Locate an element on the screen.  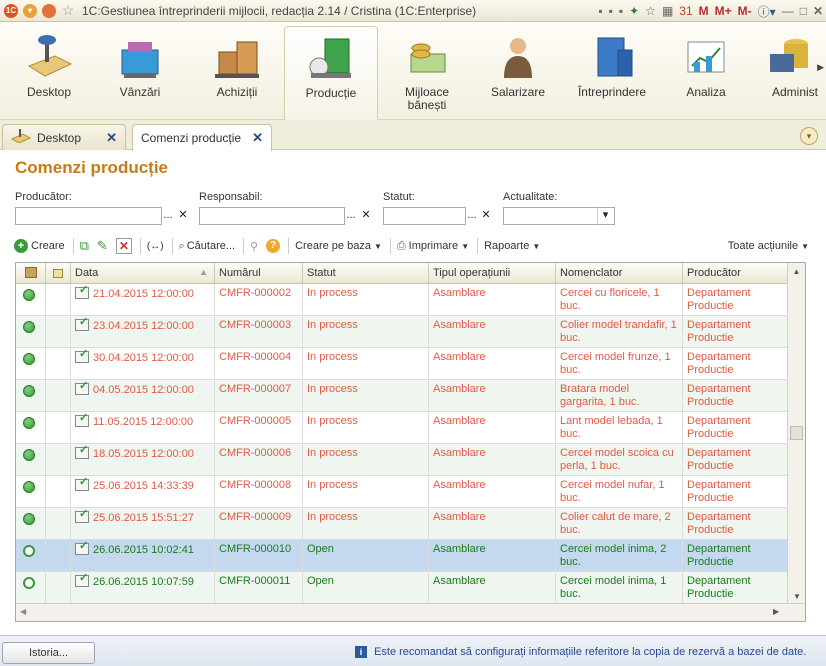
column-header-producer: Producător is located at coordinates (735, 273).